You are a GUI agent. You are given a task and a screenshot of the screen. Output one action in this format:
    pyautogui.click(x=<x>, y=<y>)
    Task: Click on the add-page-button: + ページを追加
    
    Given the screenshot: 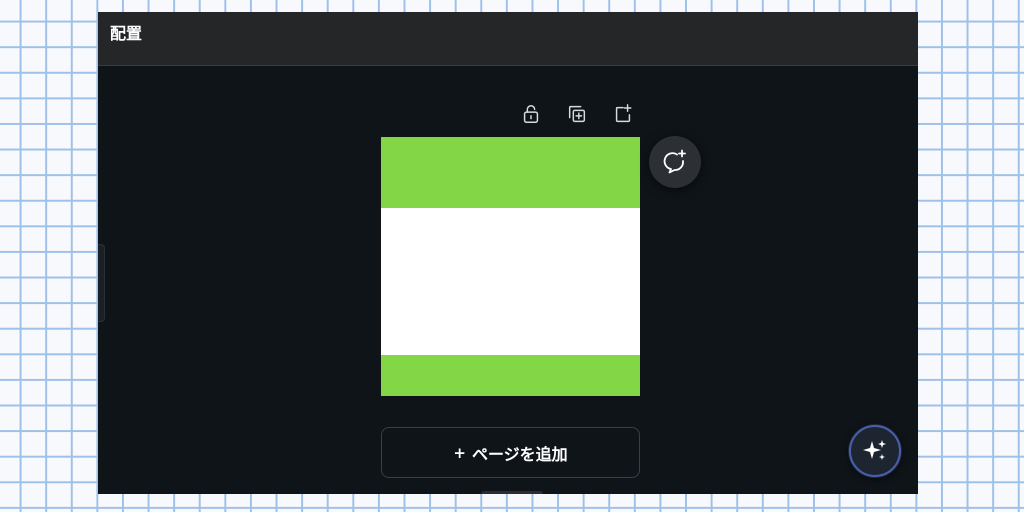 What is the action you would take?
    pyautogui.click(x=510, y=452)
    